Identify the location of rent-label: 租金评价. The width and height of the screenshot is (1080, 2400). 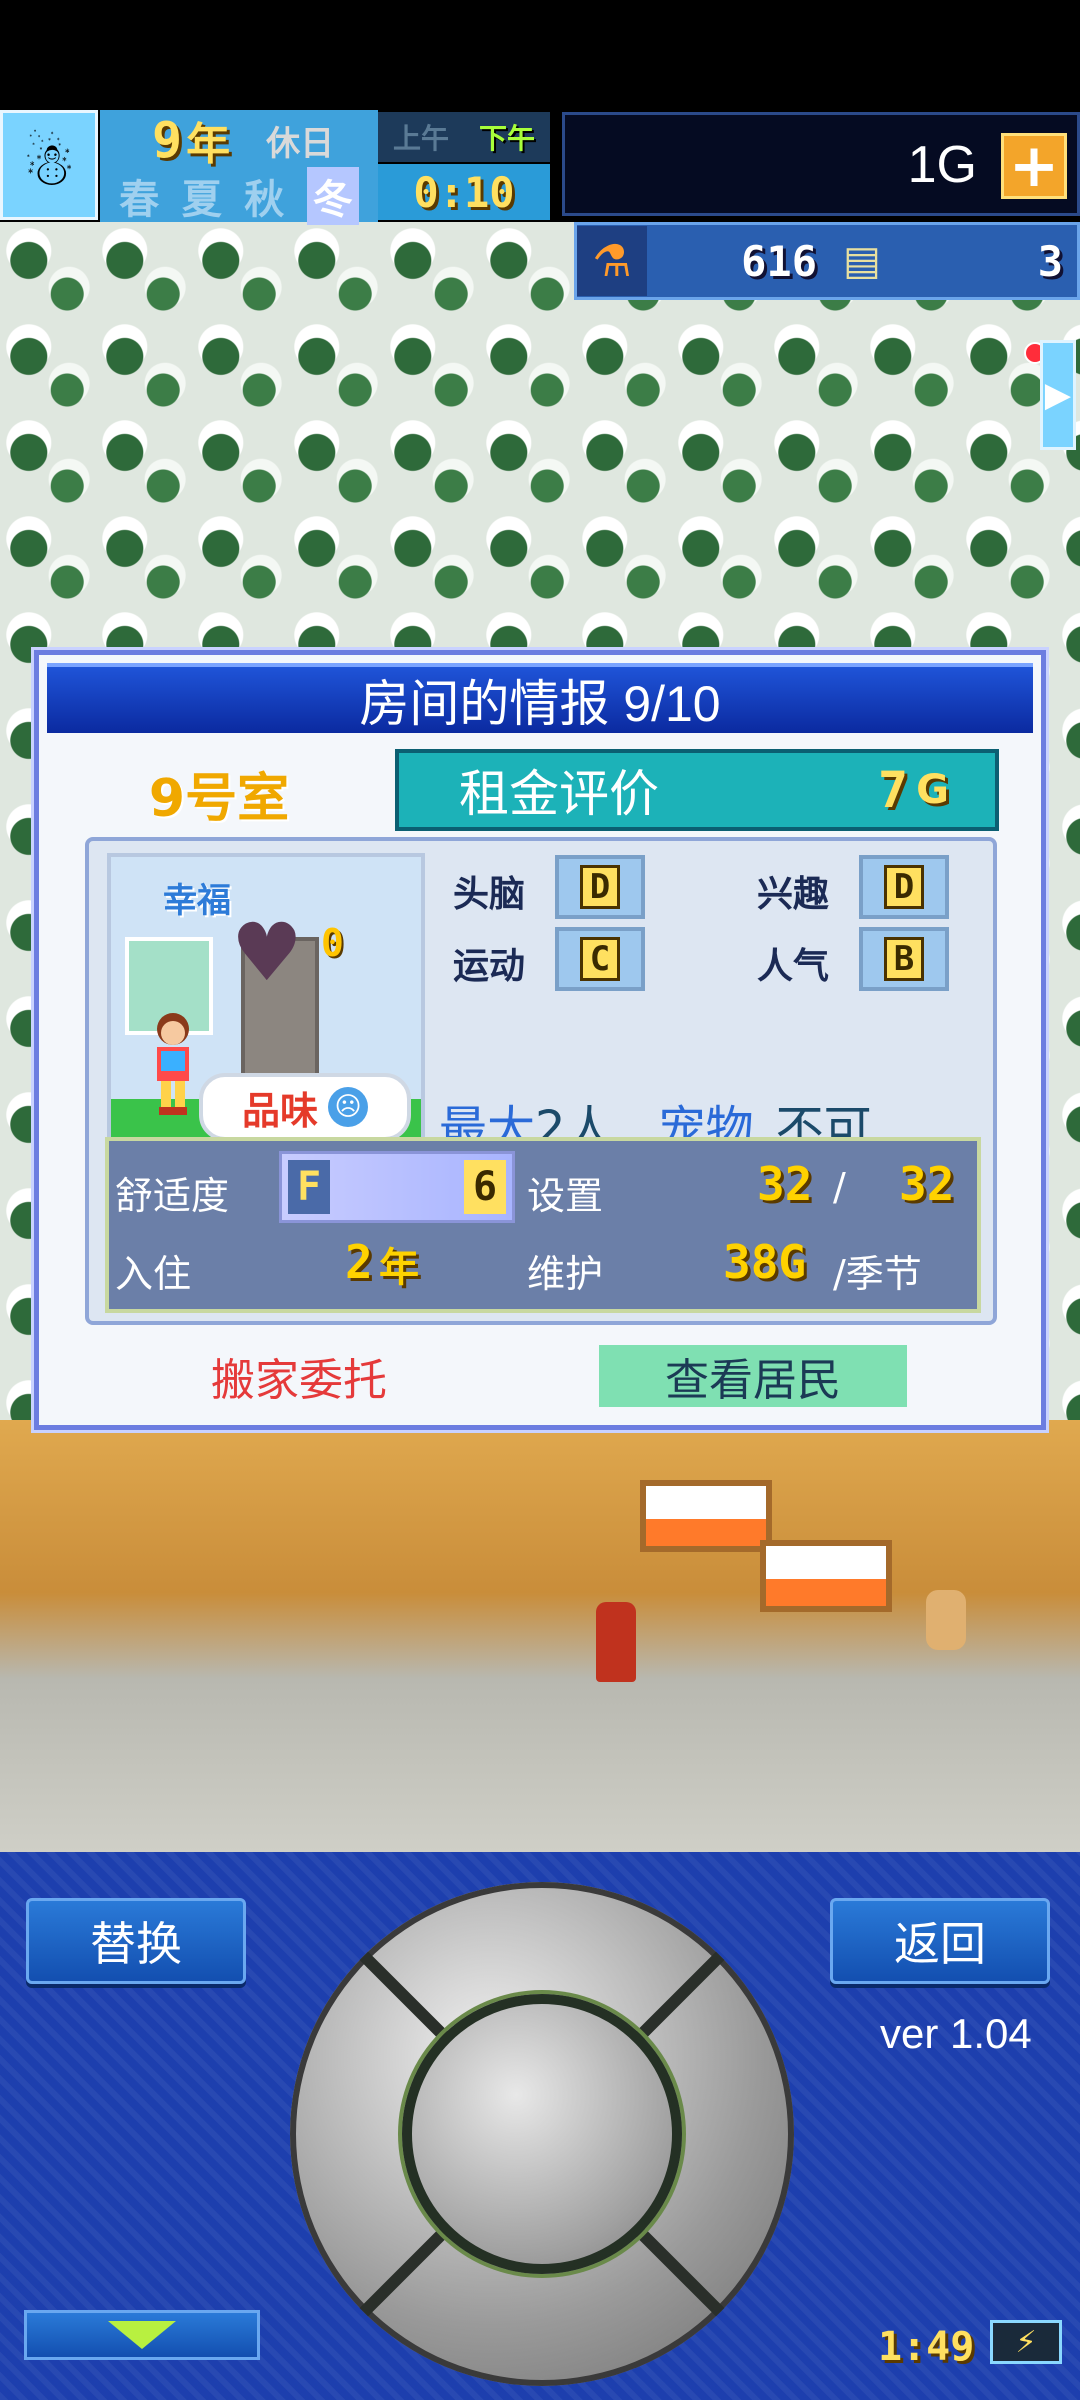
(559, 794).